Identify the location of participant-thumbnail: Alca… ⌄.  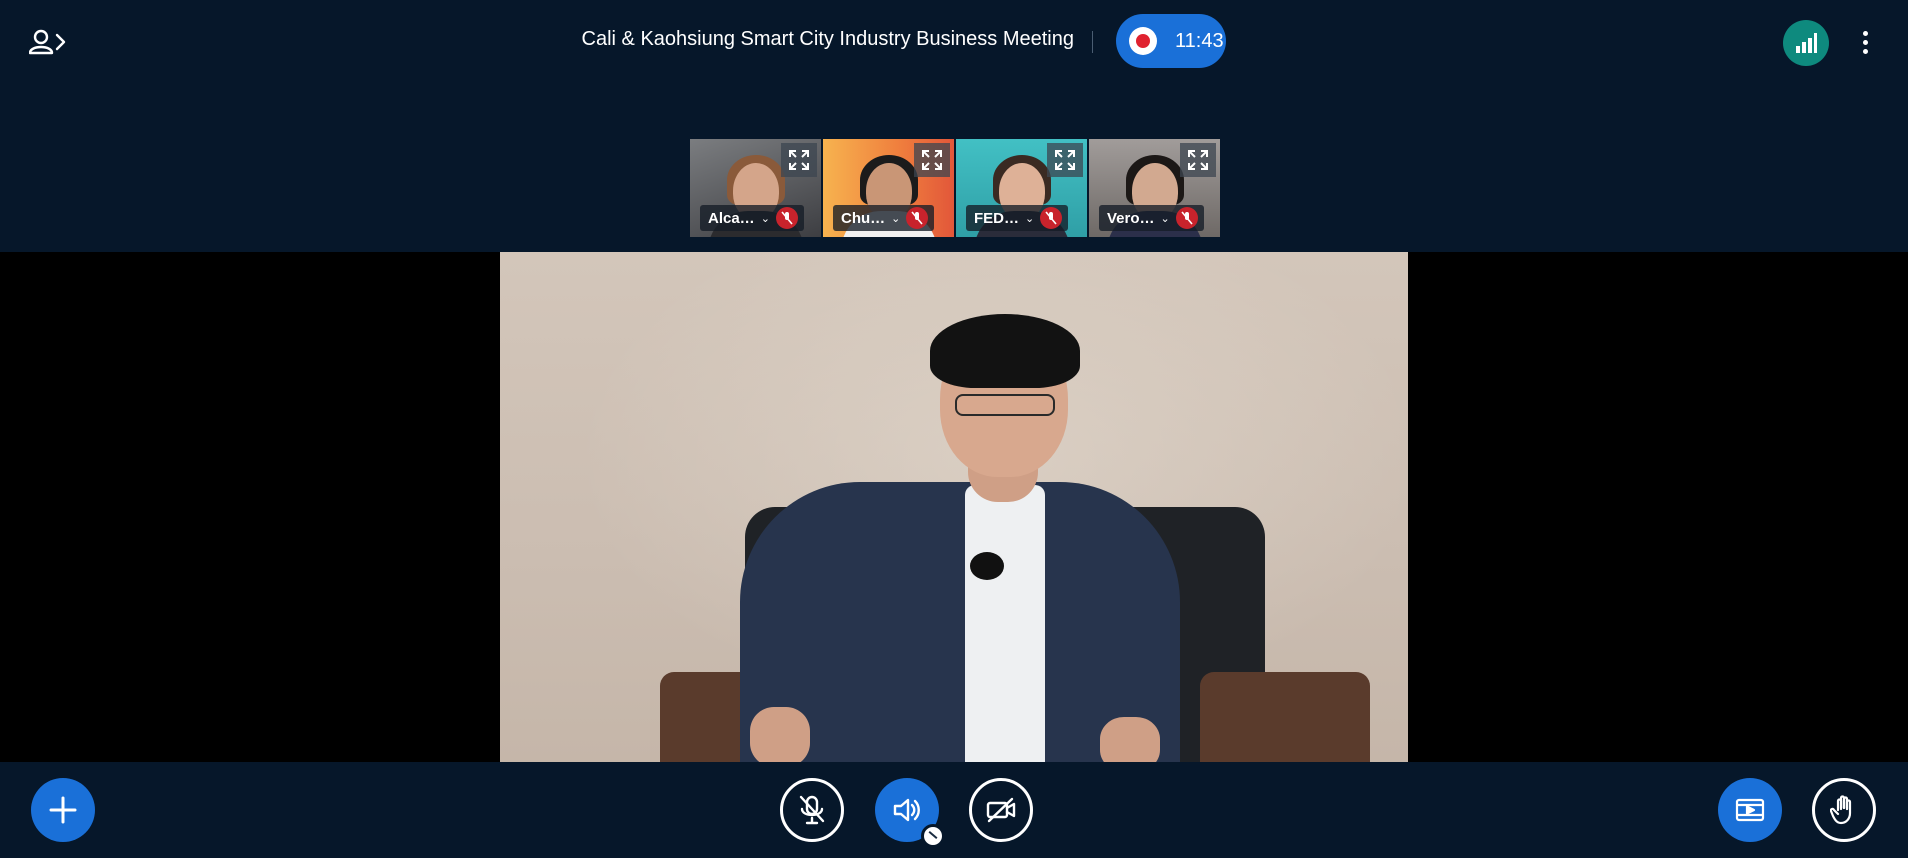
(755, 188).